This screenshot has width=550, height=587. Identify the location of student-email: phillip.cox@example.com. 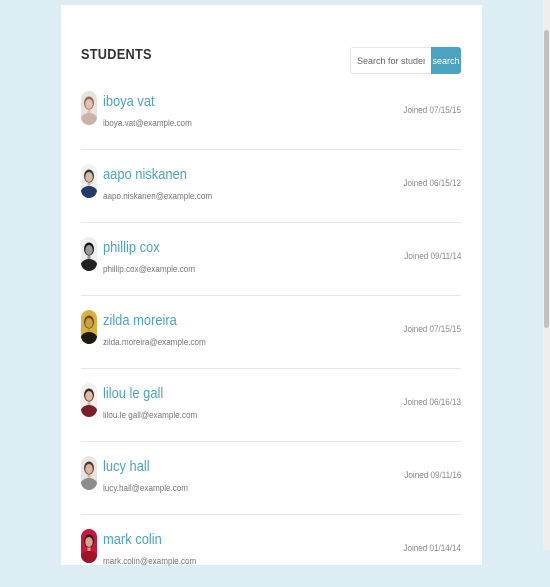
(149, 269).